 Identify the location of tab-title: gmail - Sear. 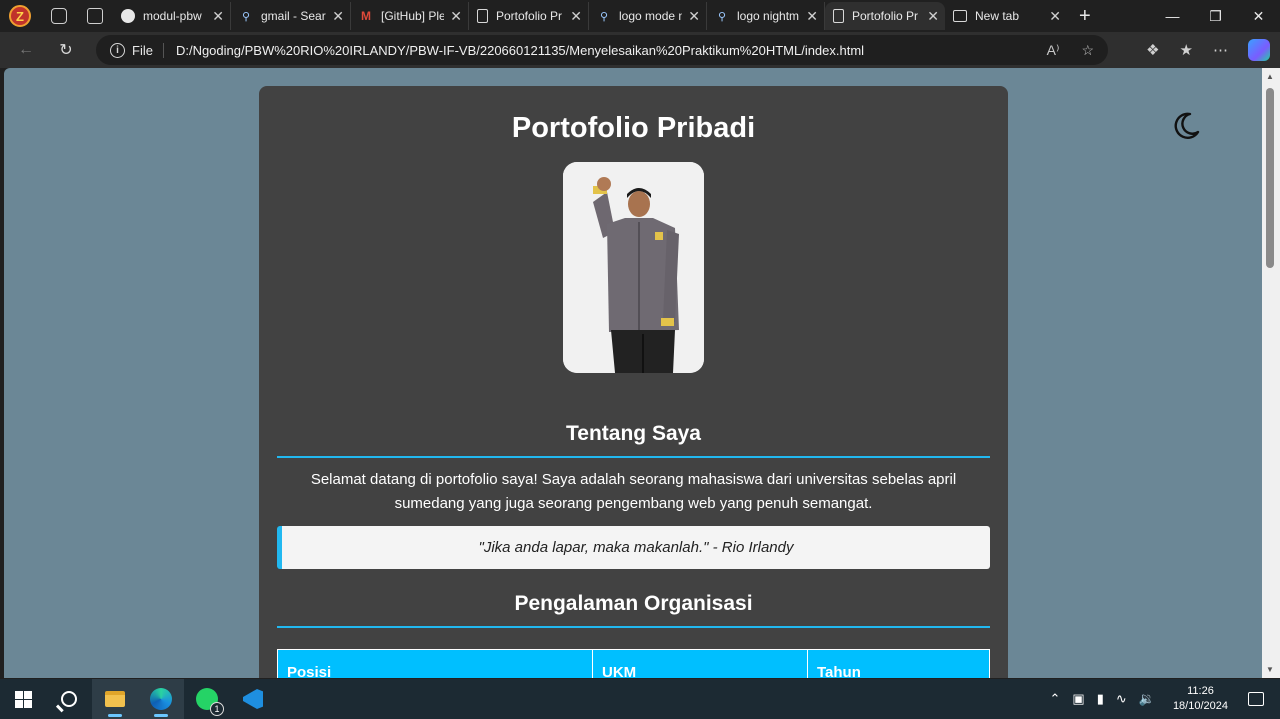
(293, 16).